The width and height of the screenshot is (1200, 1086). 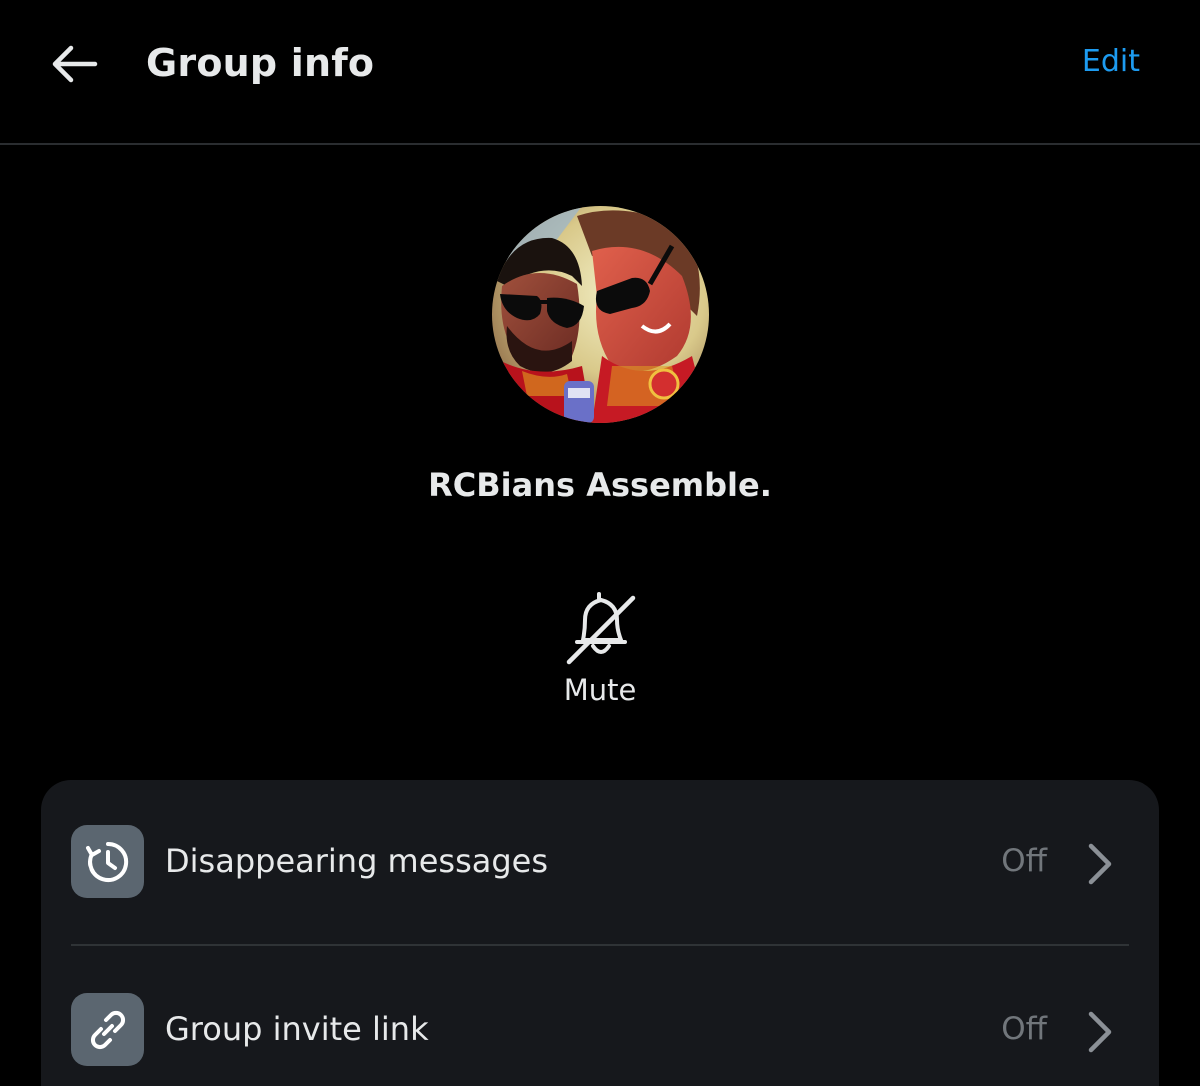 I want to click on mute-label: Mute, so click(x=600, y=690).